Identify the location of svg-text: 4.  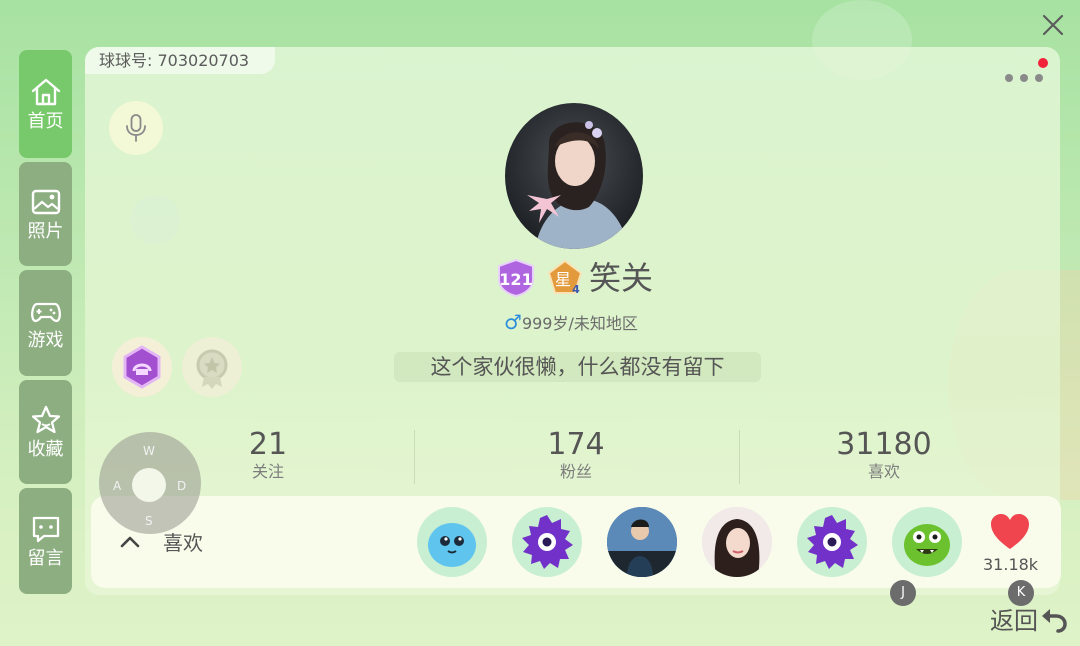
(576, 289).